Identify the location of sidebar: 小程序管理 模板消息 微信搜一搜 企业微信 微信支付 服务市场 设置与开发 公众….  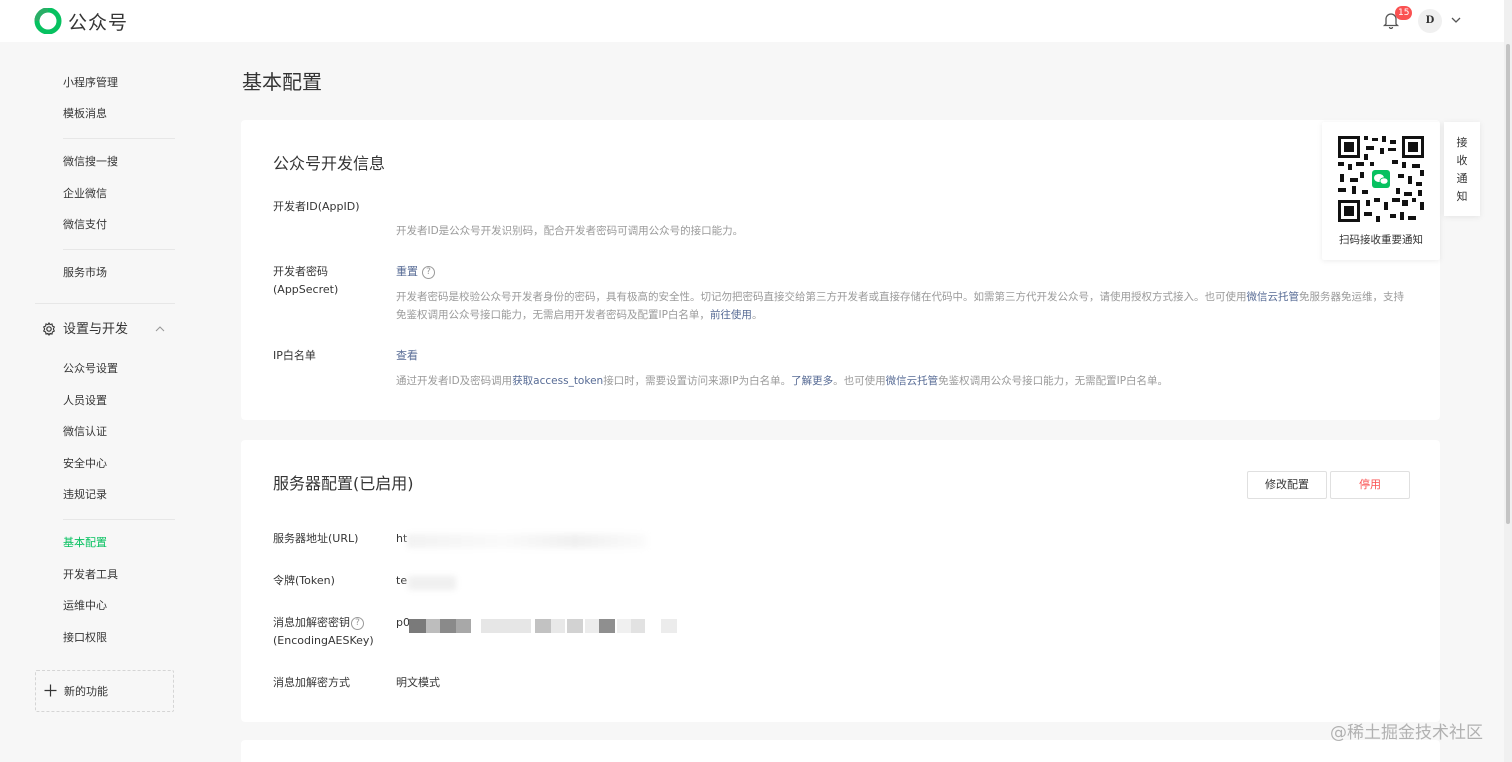
(100, 402).